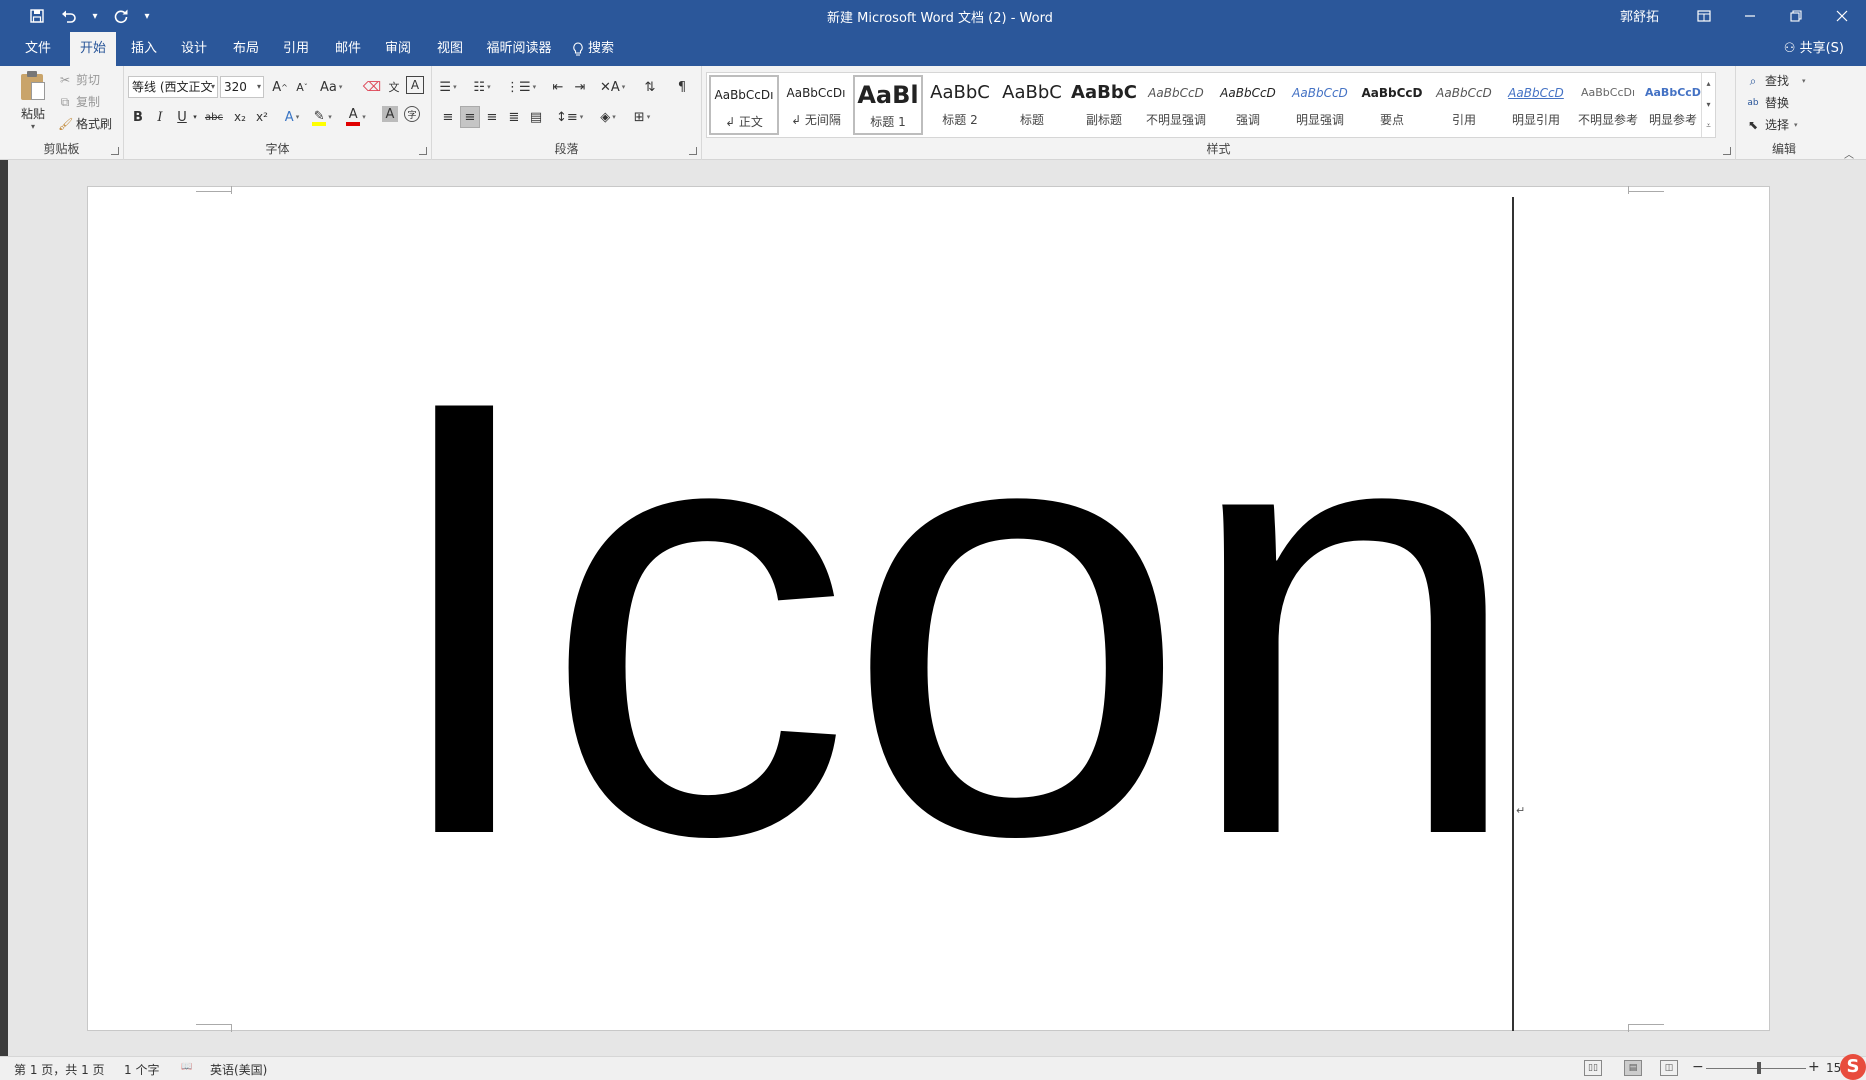 This screenshot has height=1080, width=1866. I want to click on zoom-slider, so click(1756, 1068).